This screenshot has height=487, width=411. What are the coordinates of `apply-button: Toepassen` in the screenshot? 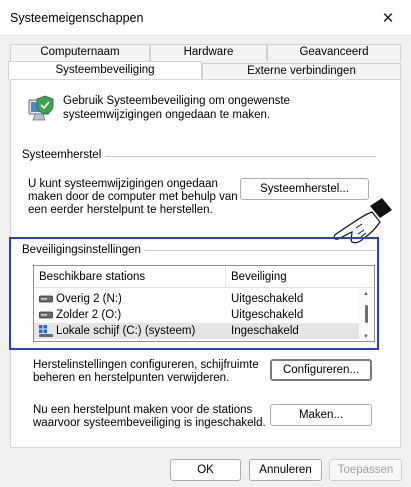 It's located at (365, 470).